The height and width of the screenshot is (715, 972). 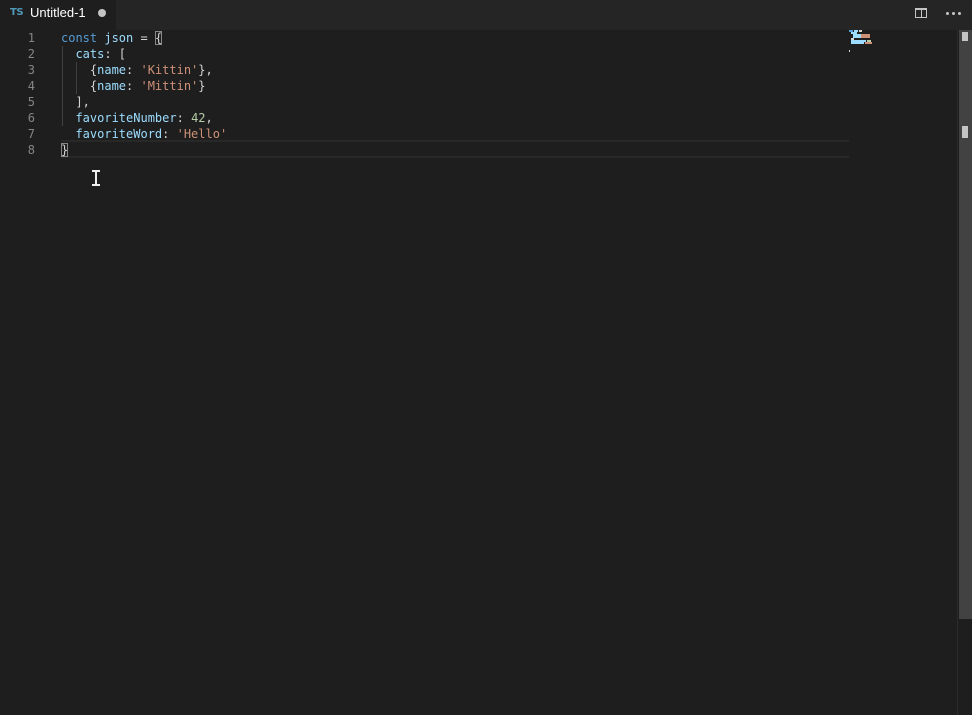 What do you see at coordinates (119, 134) in the screenshot?
I see `code-token: favoriteWord` at bounding box center [119, 134].